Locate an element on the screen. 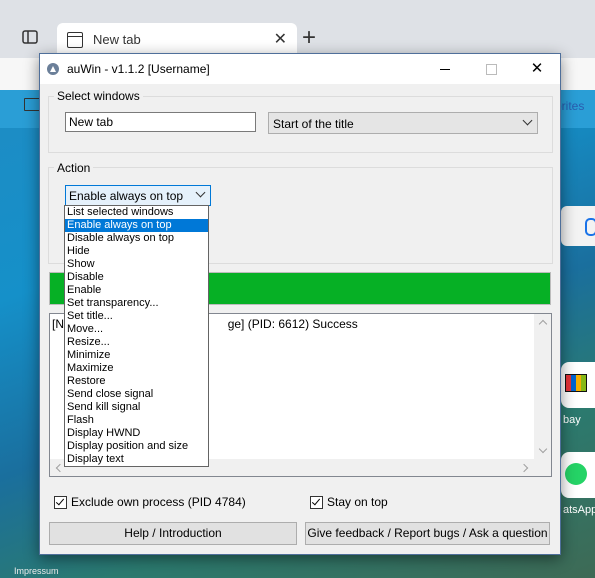 This screenshot has width=595, height=578. action-option: Enable always on top is located at coordinates (136, 225).